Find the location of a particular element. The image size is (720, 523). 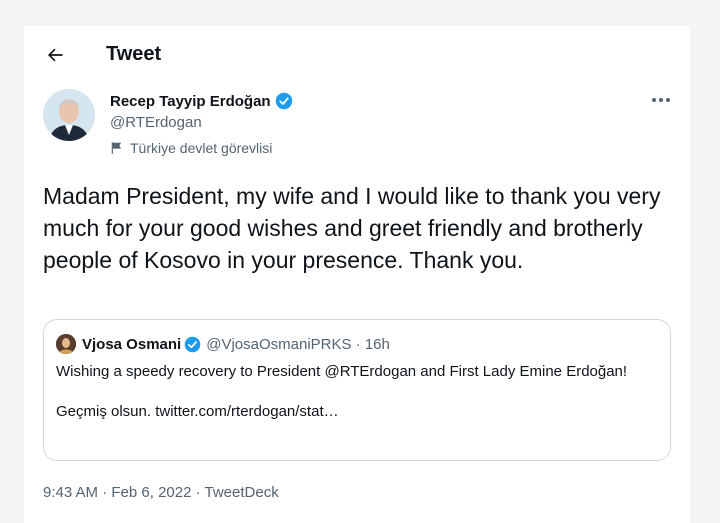

tweet-date: Feb 6, 2022 is located at coordinates (151, 492).